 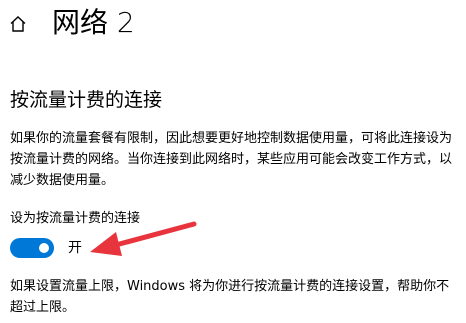 I want to click on home-icon, so click(x=18, y=24).